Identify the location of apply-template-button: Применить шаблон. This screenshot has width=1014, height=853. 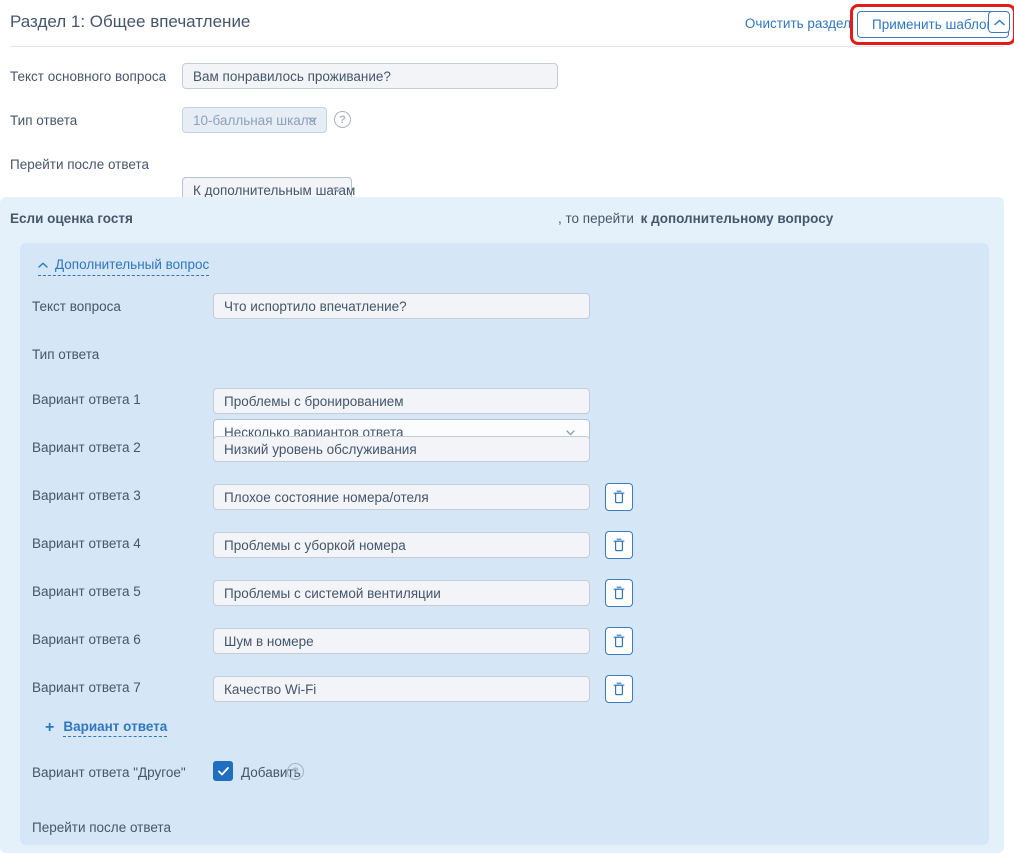
(933, 24).